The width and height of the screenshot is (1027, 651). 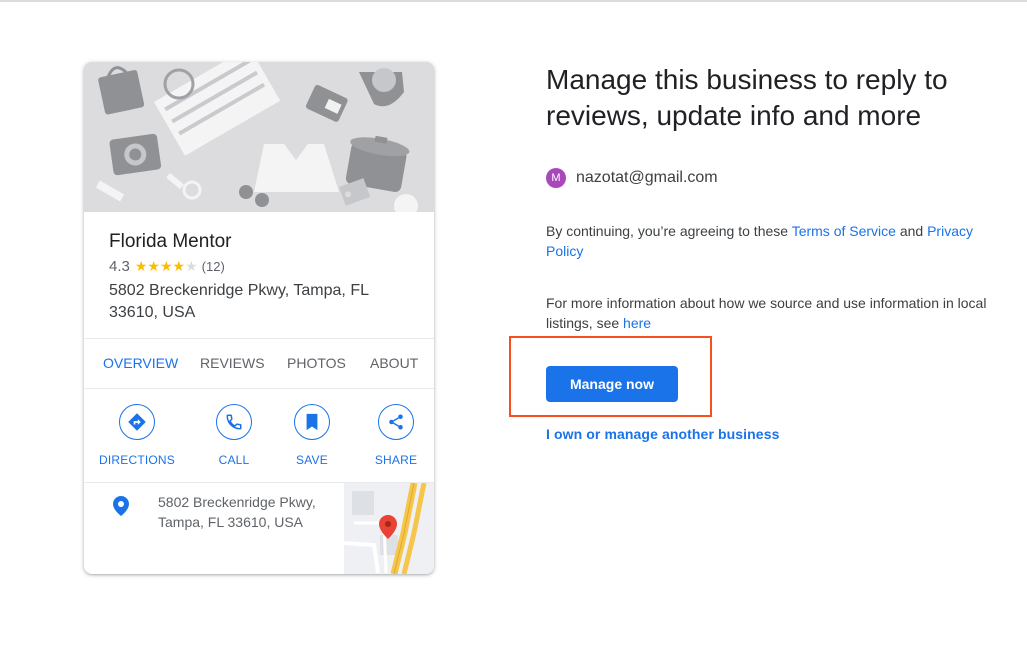 I want to click on save-label: SAVE, so click(x=312, y=460).